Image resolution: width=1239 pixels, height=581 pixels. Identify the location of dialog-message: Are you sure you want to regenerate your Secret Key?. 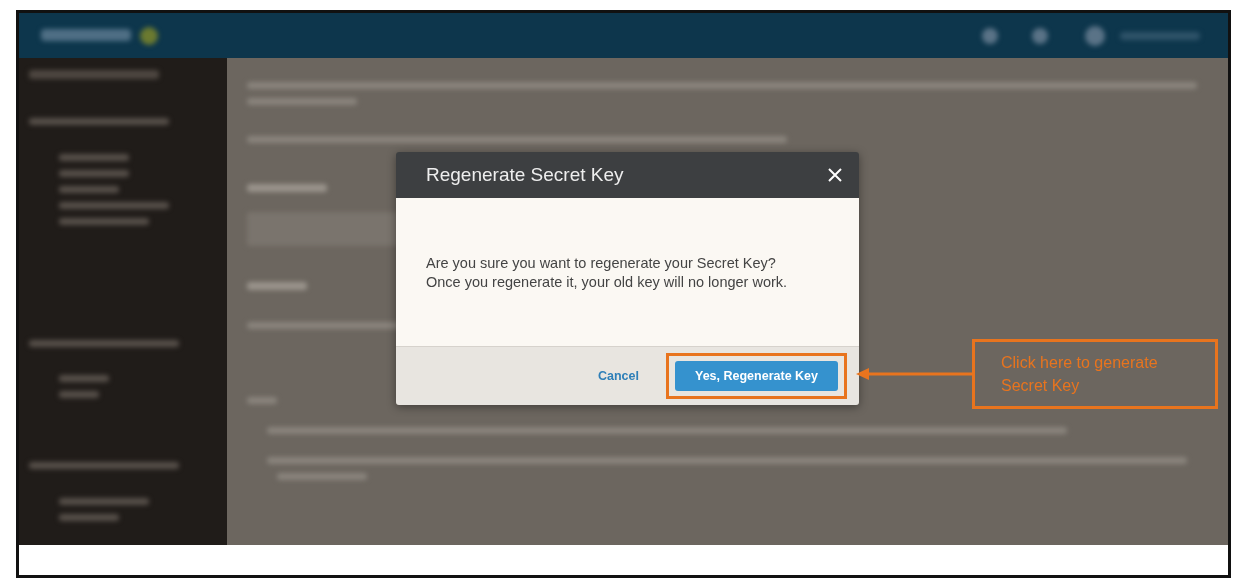
(601, 262).